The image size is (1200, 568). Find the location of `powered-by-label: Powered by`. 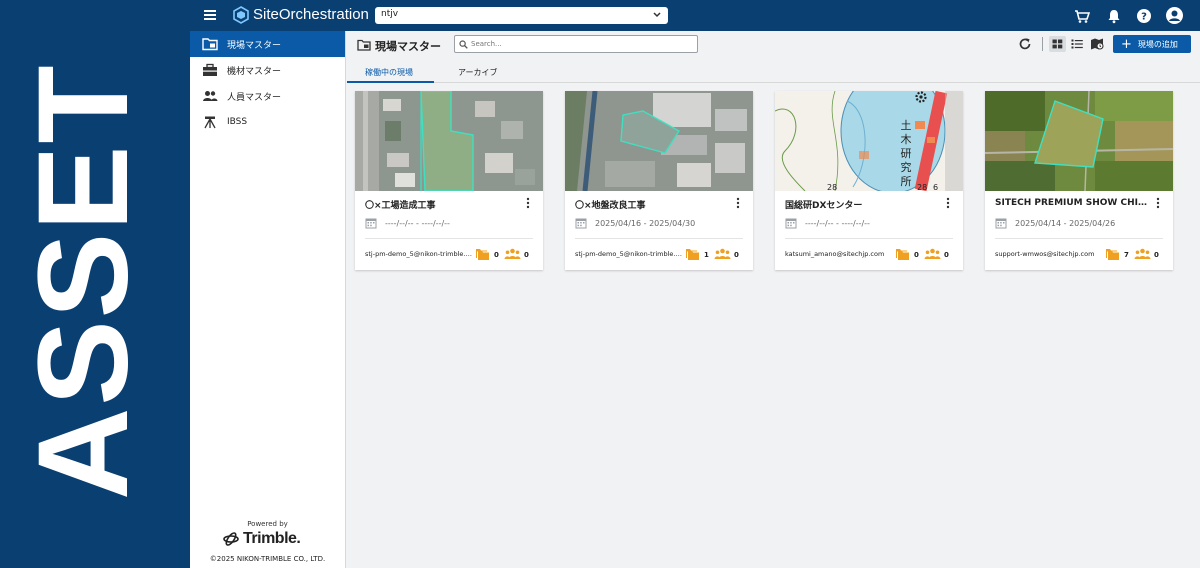

powered-by-label: Powered by is located at coordinates (267, 524).